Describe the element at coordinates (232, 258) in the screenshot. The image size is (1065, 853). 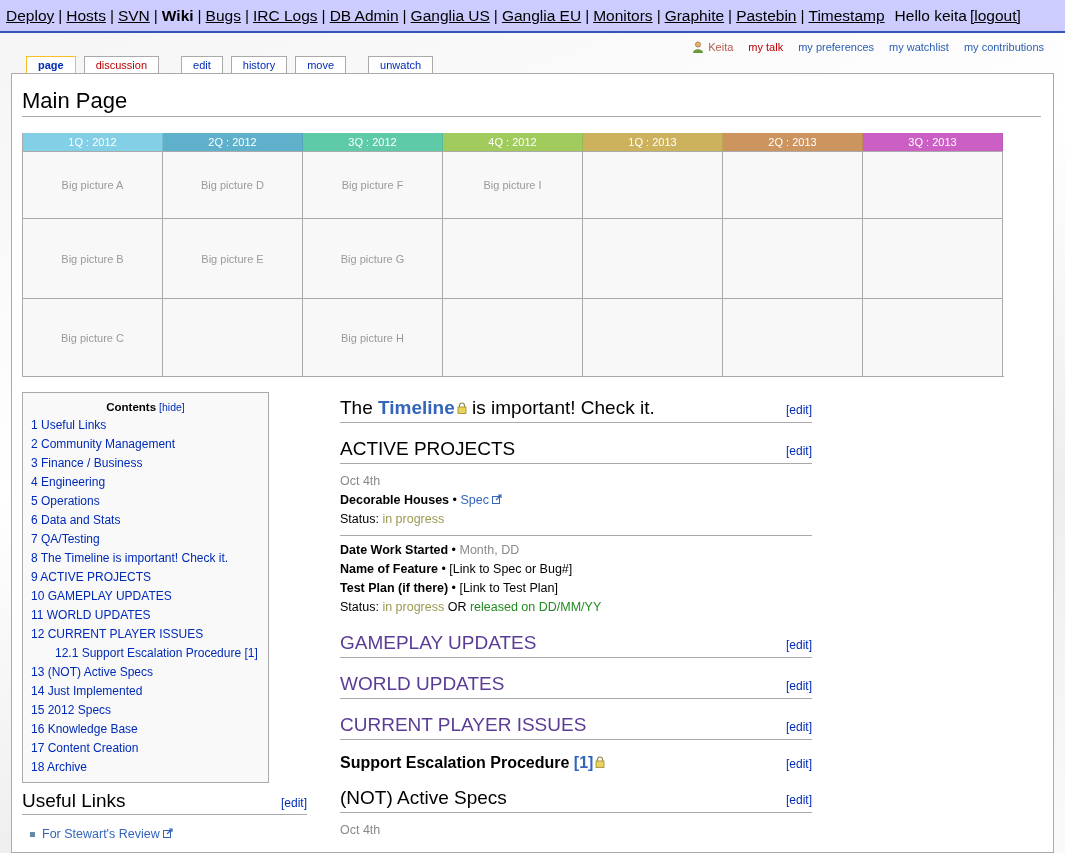
I see `cell-text: Big picture E` at that location.